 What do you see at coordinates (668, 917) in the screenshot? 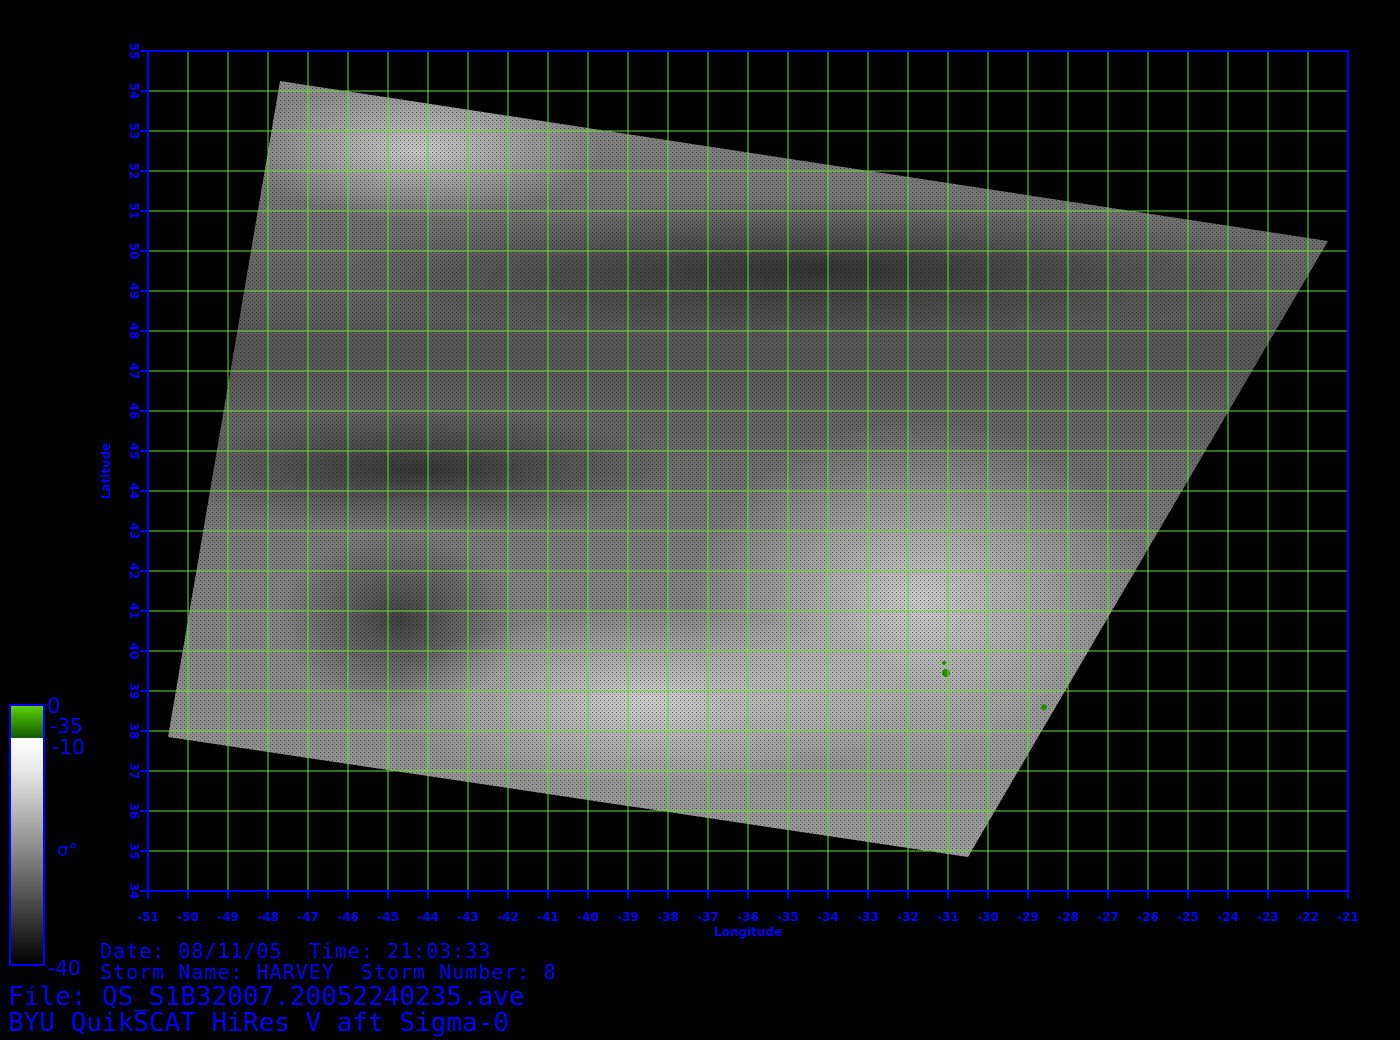
I see `x-tick-label: -38` at bounding box center [668, 917].